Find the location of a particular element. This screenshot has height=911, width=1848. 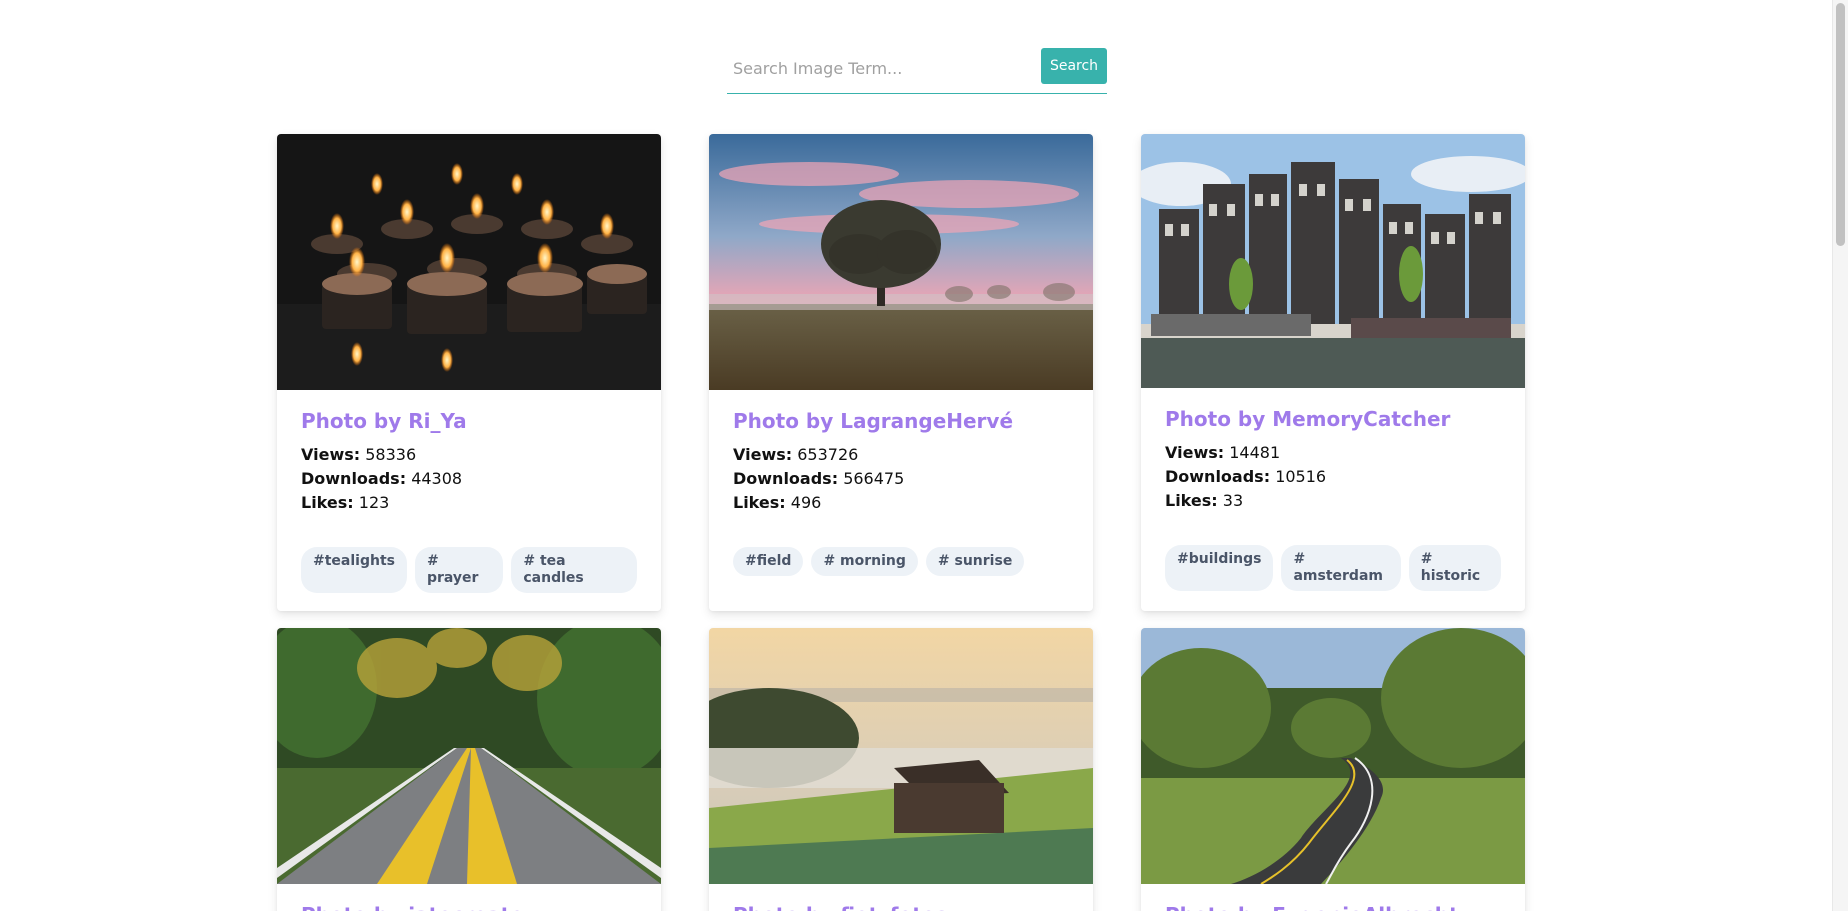

amsterdam-houses-image is located at coordinates (1333, 261).